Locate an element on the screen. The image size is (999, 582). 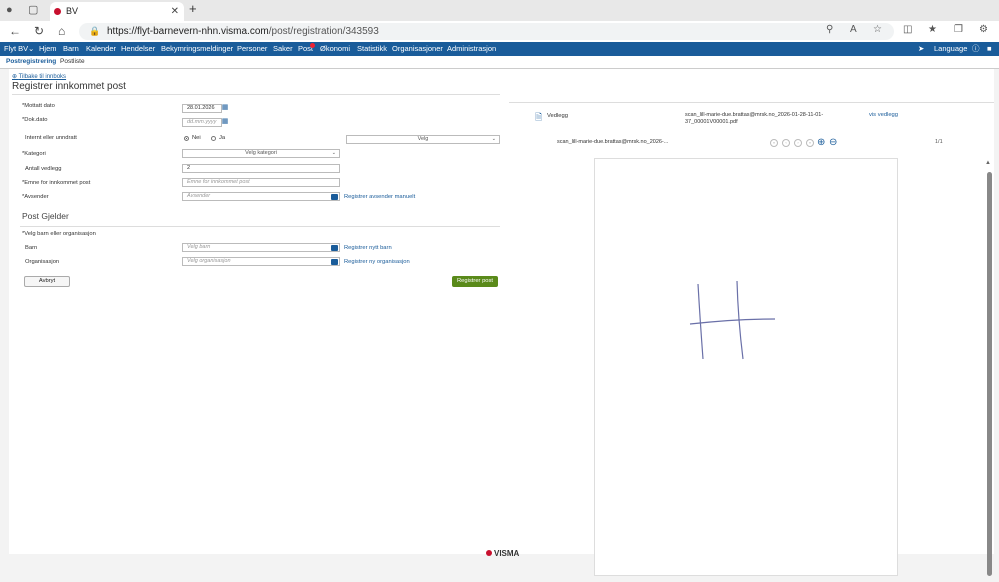
menu-hjem: Hjem is located at coordinates (48, 49).